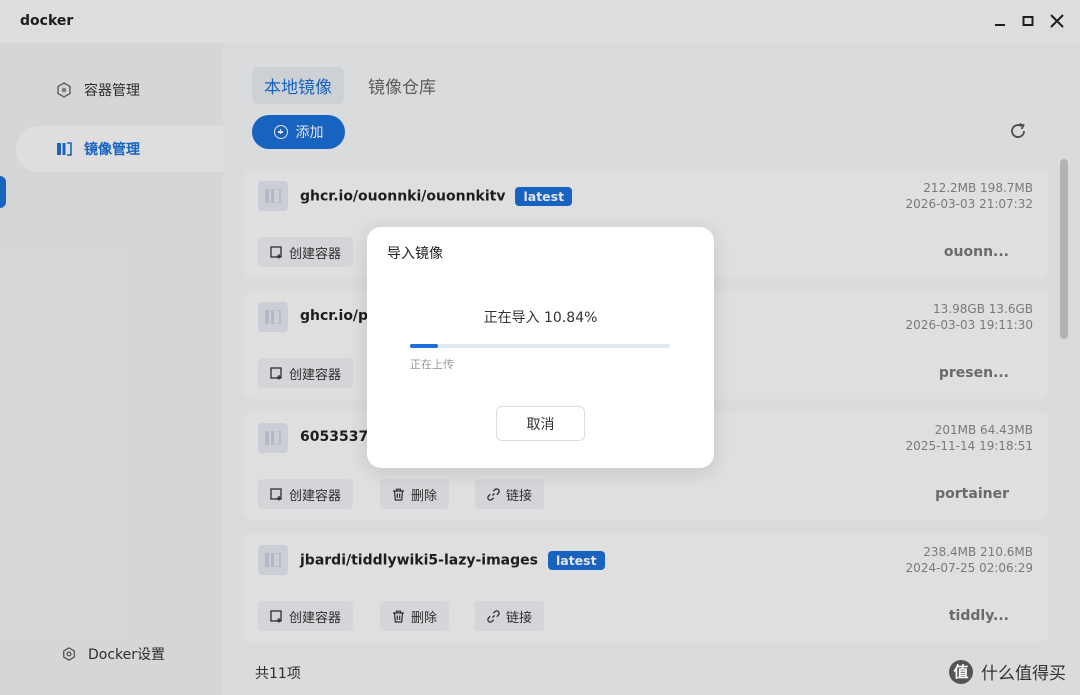  Describe the element at coordinates (415, 254) in the screenshot. I see `dialog-title: 导入镜像` at that location.